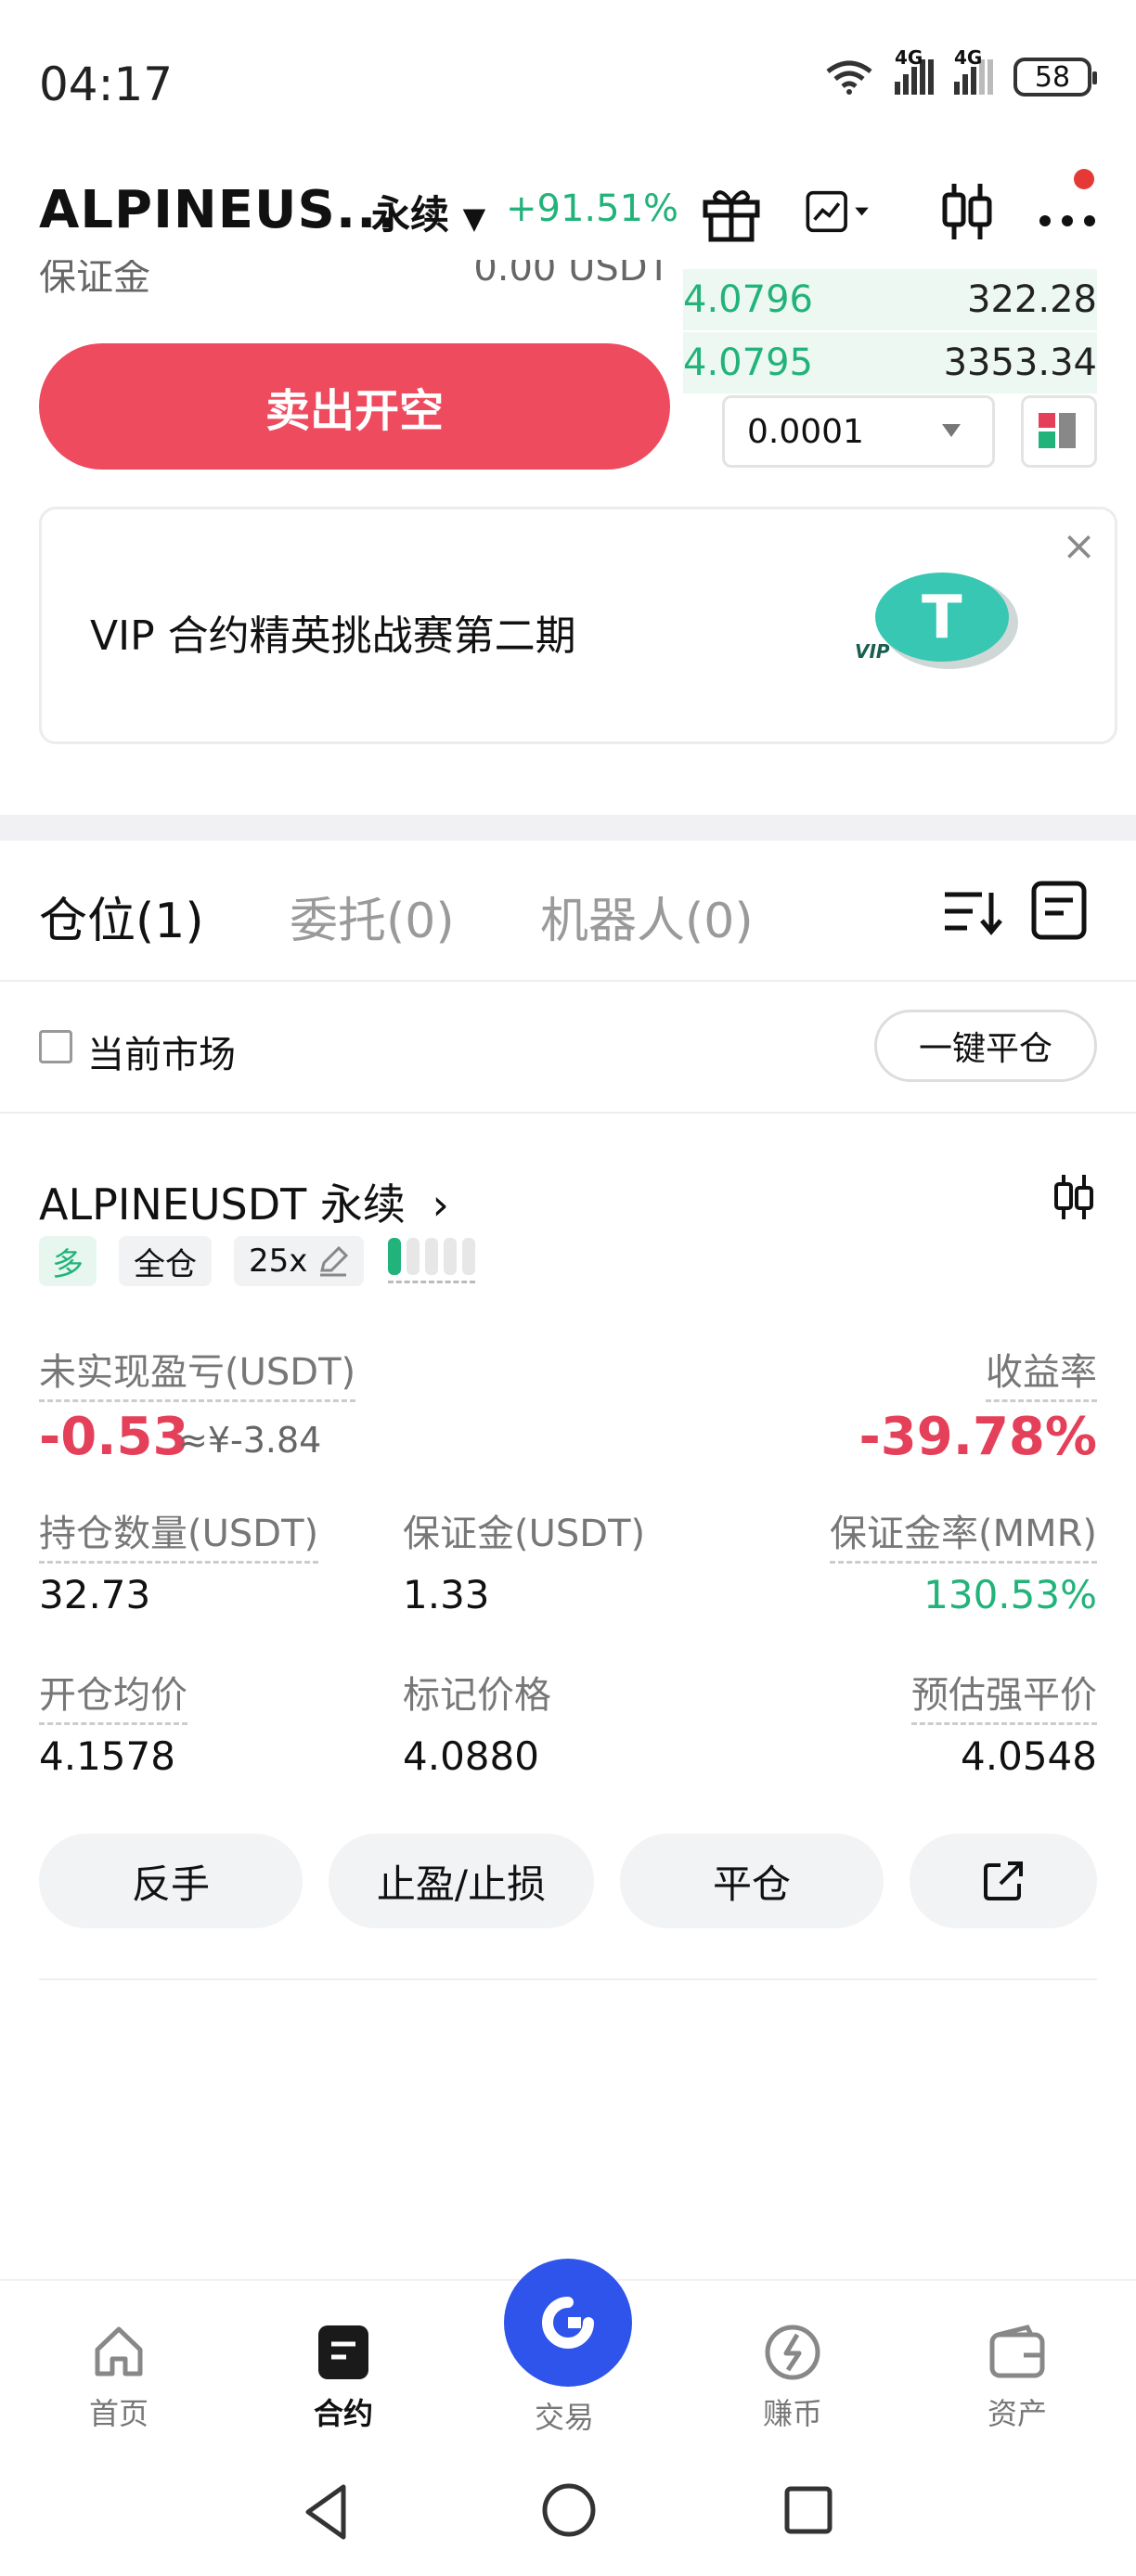 Image resolution: width=1136 pixels, height=2576 pixels. I want to click on close-icon: ×, so click(1079, 546).